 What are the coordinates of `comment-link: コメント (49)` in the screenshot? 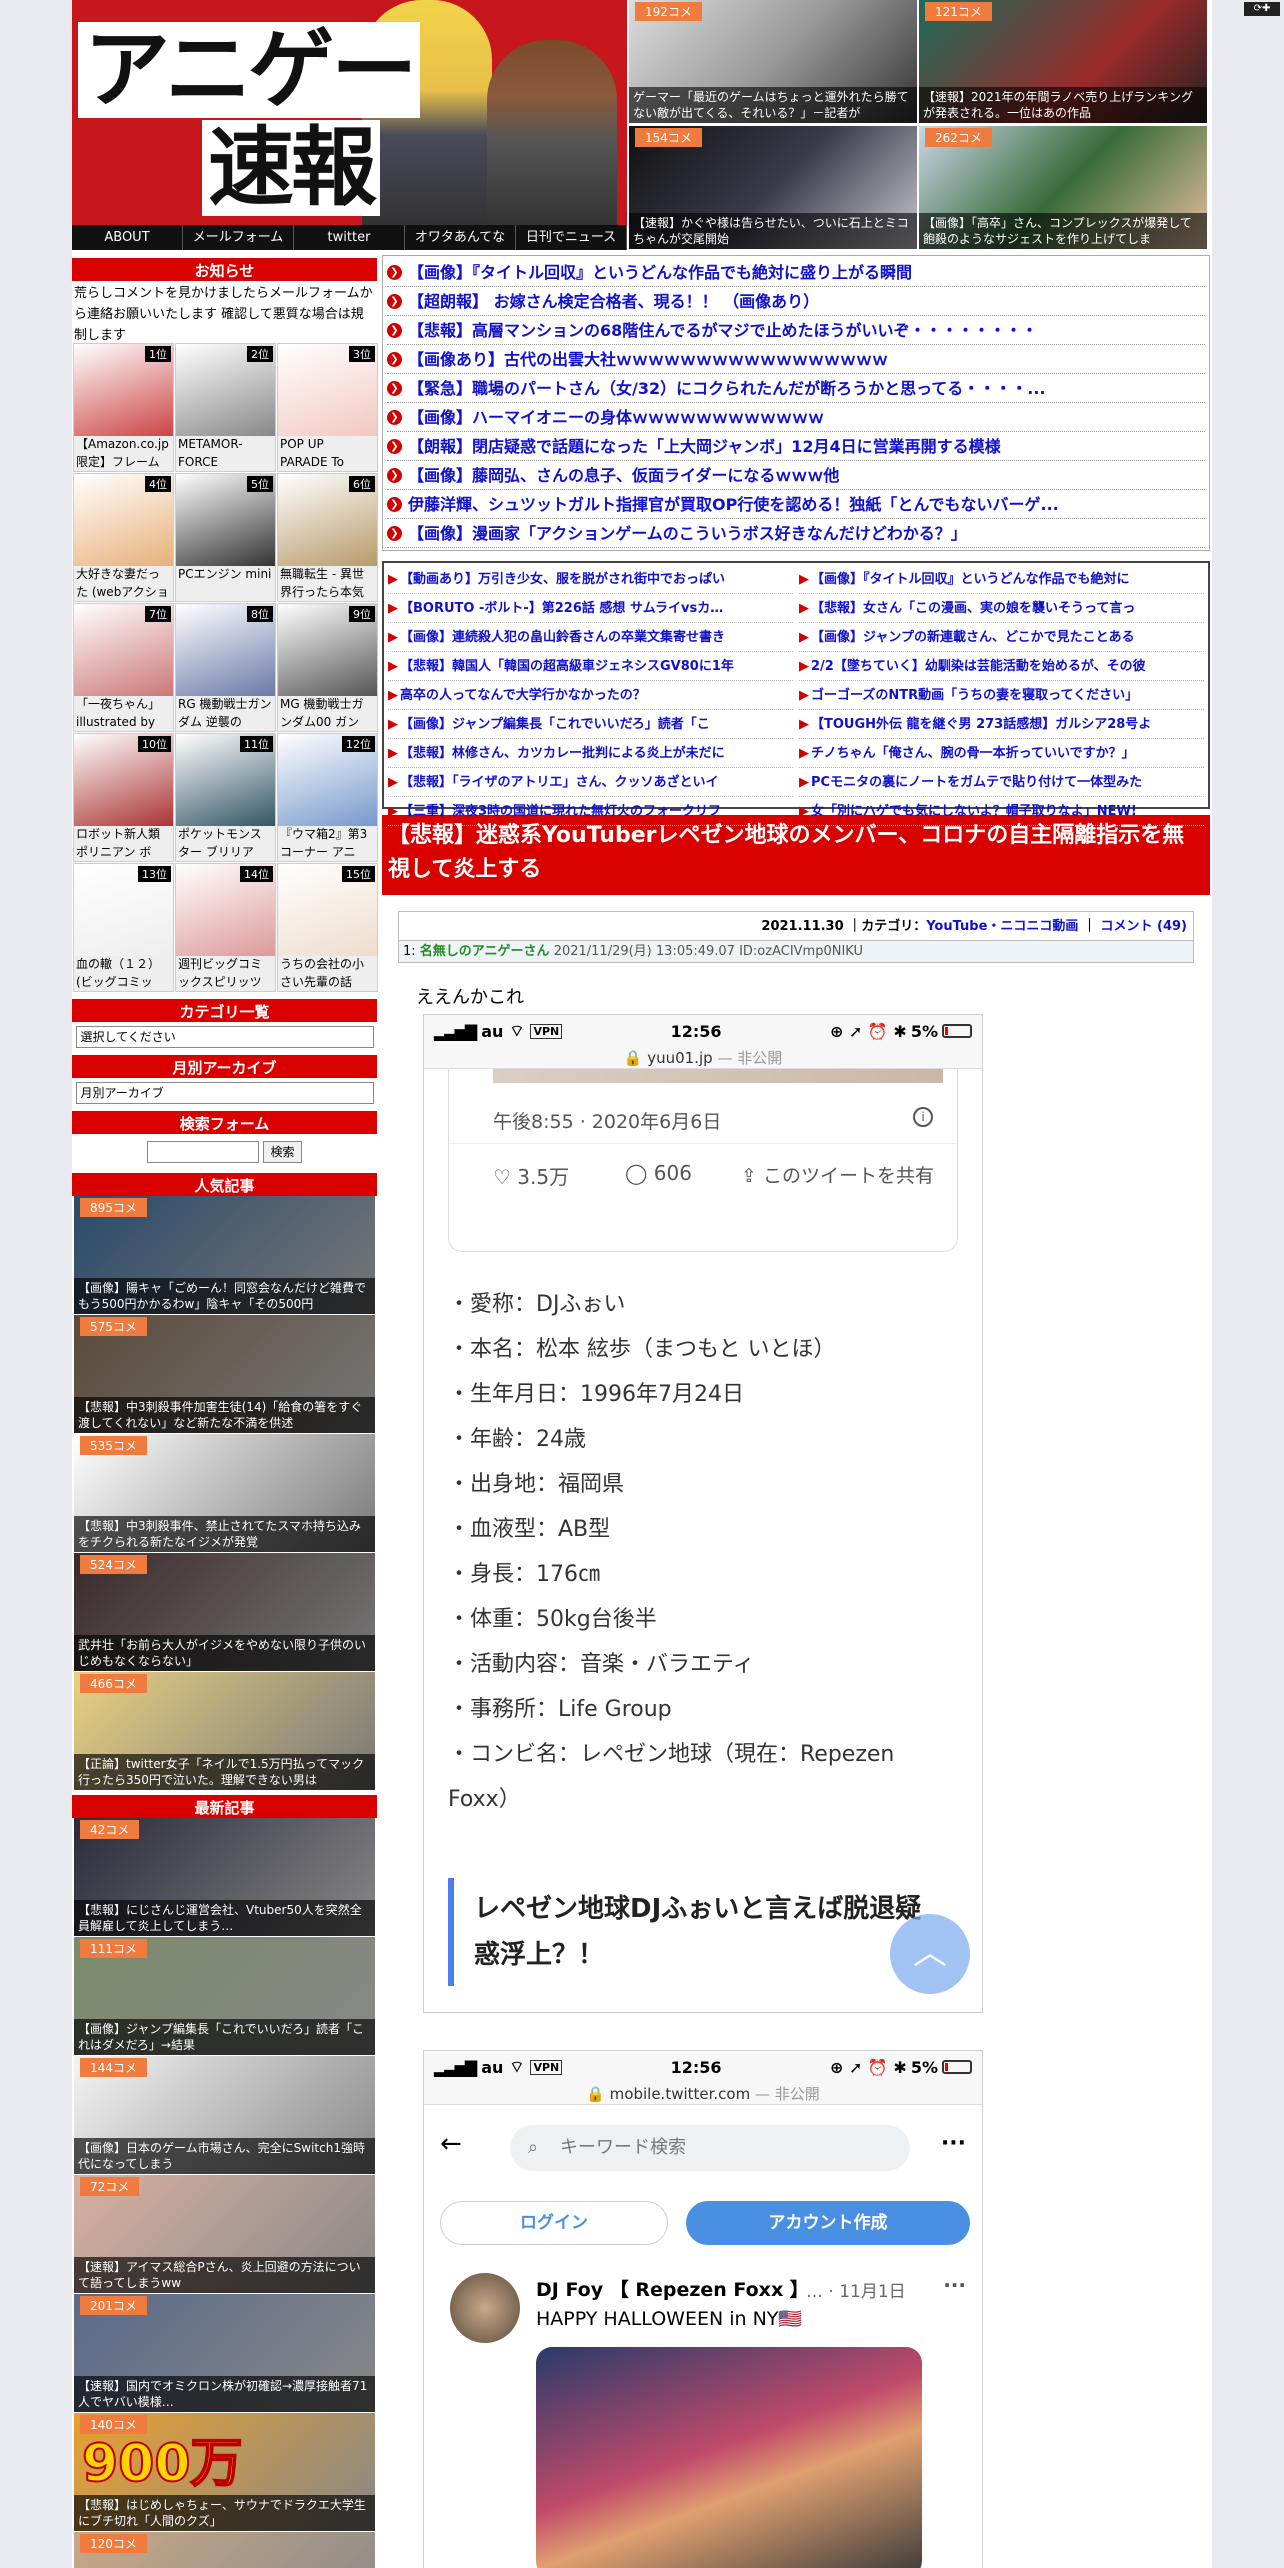 It's located at (1144, 926).